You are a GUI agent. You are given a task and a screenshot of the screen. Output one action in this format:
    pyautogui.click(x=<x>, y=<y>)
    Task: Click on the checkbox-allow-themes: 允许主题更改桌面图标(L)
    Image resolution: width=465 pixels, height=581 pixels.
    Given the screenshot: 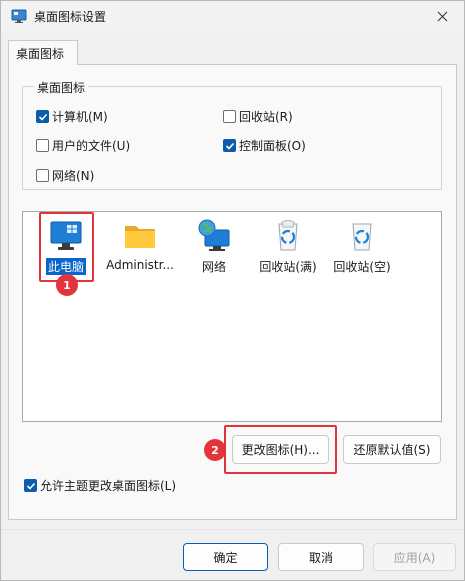 What is the action you would take?
    pyautogui.click(x=100, y=485)
    